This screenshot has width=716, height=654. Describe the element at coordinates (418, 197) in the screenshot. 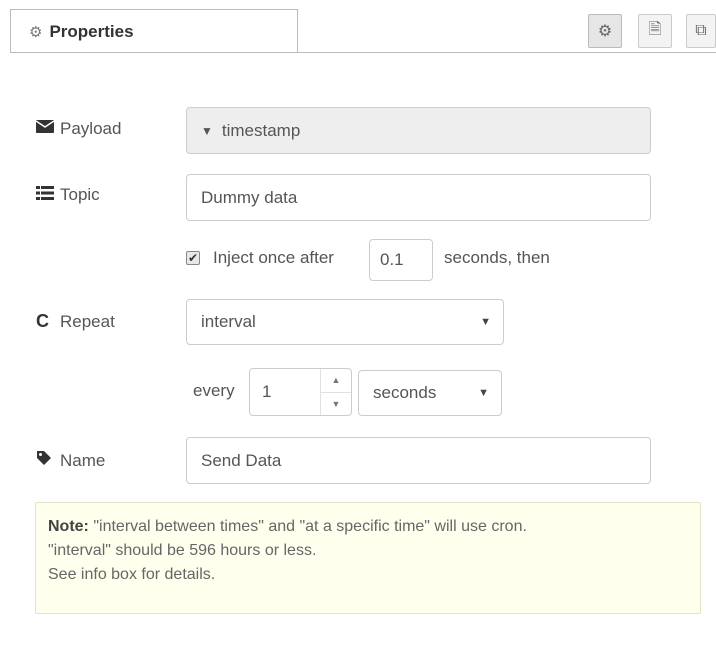

I see `topic-input: Dummy data` at that location.